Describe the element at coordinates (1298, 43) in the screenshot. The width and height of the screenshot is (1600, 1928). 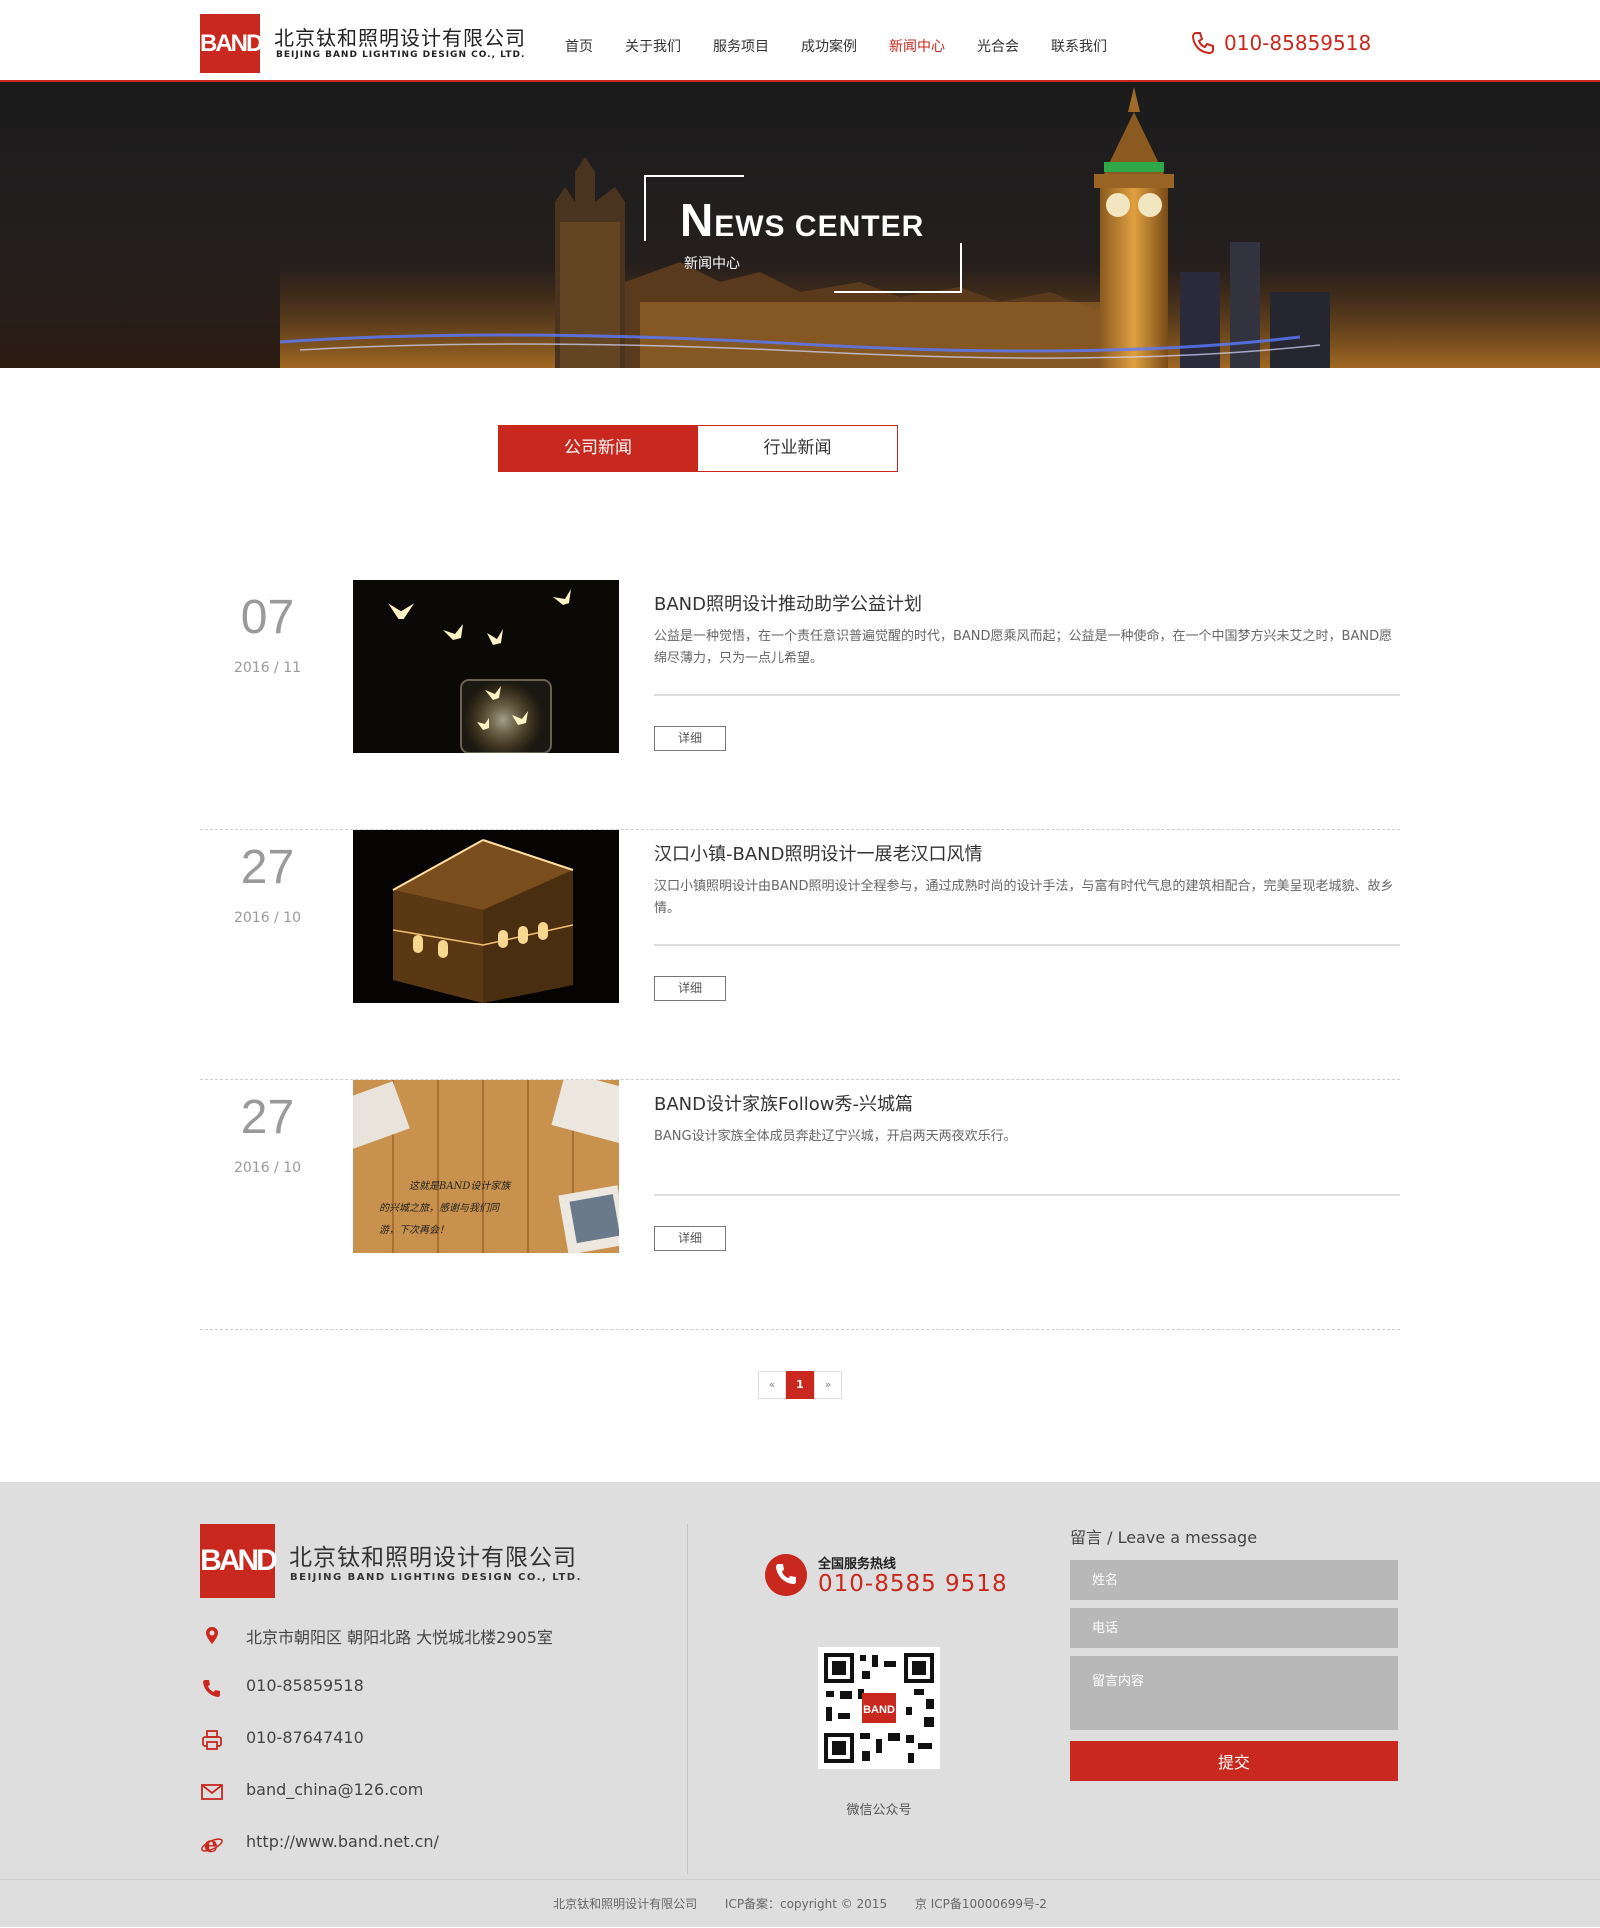
I see `header-phone-number: 010-85859518` at that location.